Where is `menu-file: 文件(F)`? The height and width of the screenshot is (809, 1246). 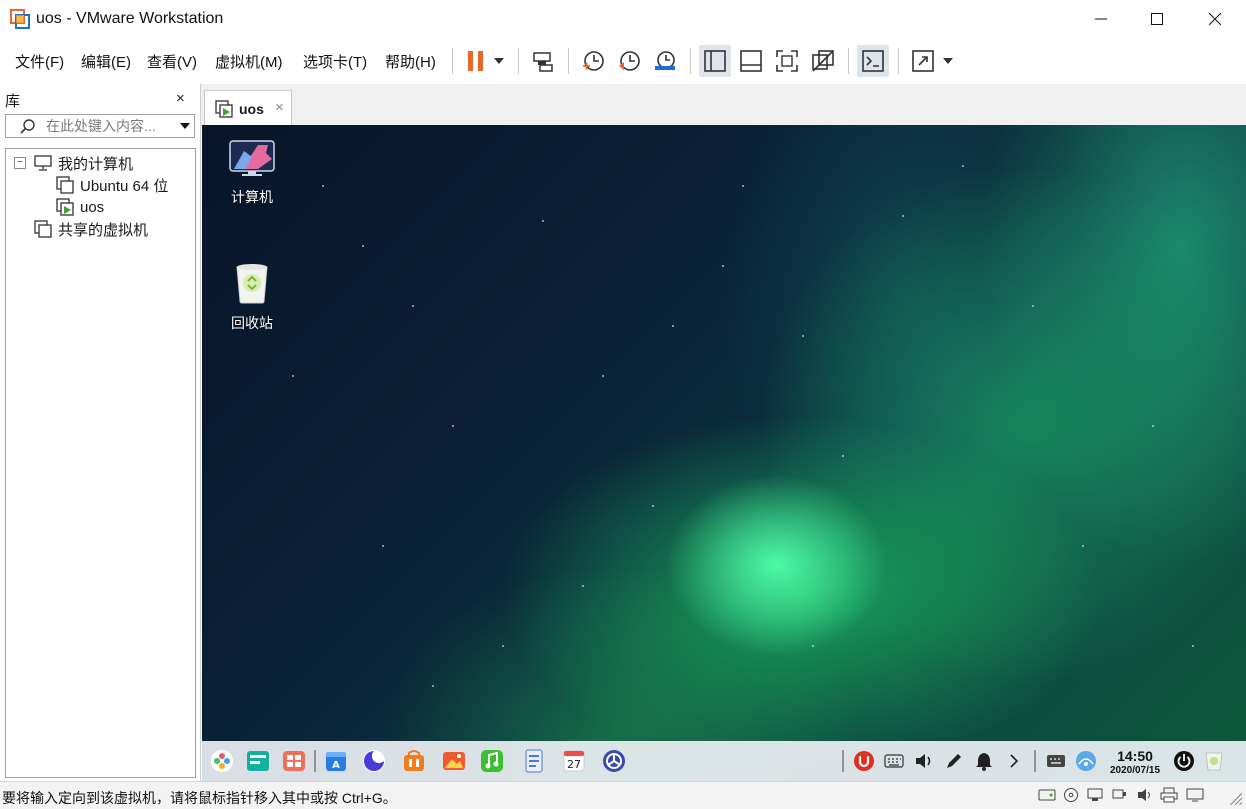 menu-file: 文件(F) is located at coordinates (39, 61).